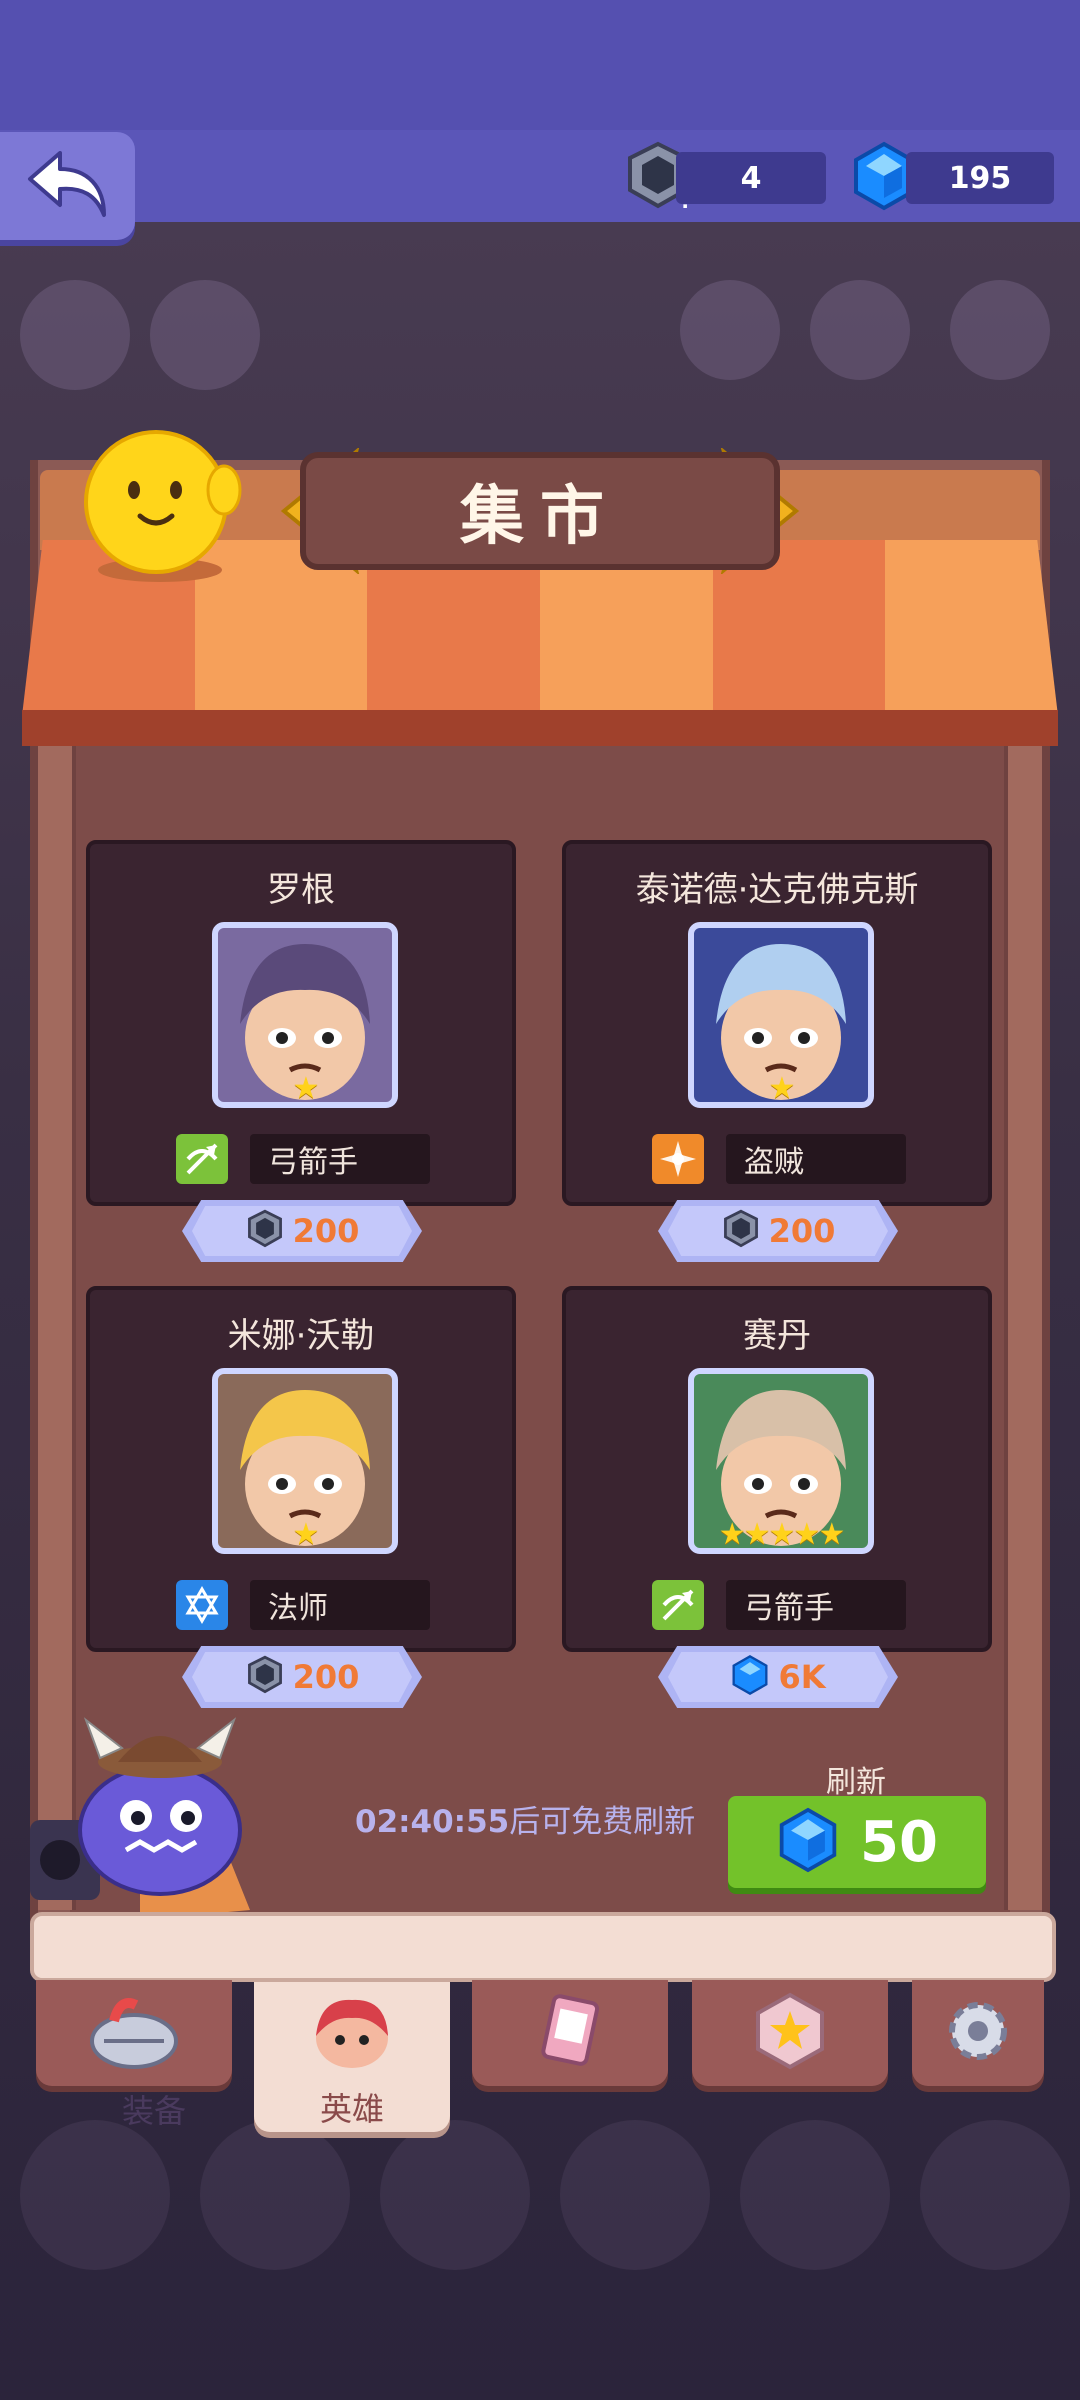  I want to click on shop-title: 集市, so click(540, 517).